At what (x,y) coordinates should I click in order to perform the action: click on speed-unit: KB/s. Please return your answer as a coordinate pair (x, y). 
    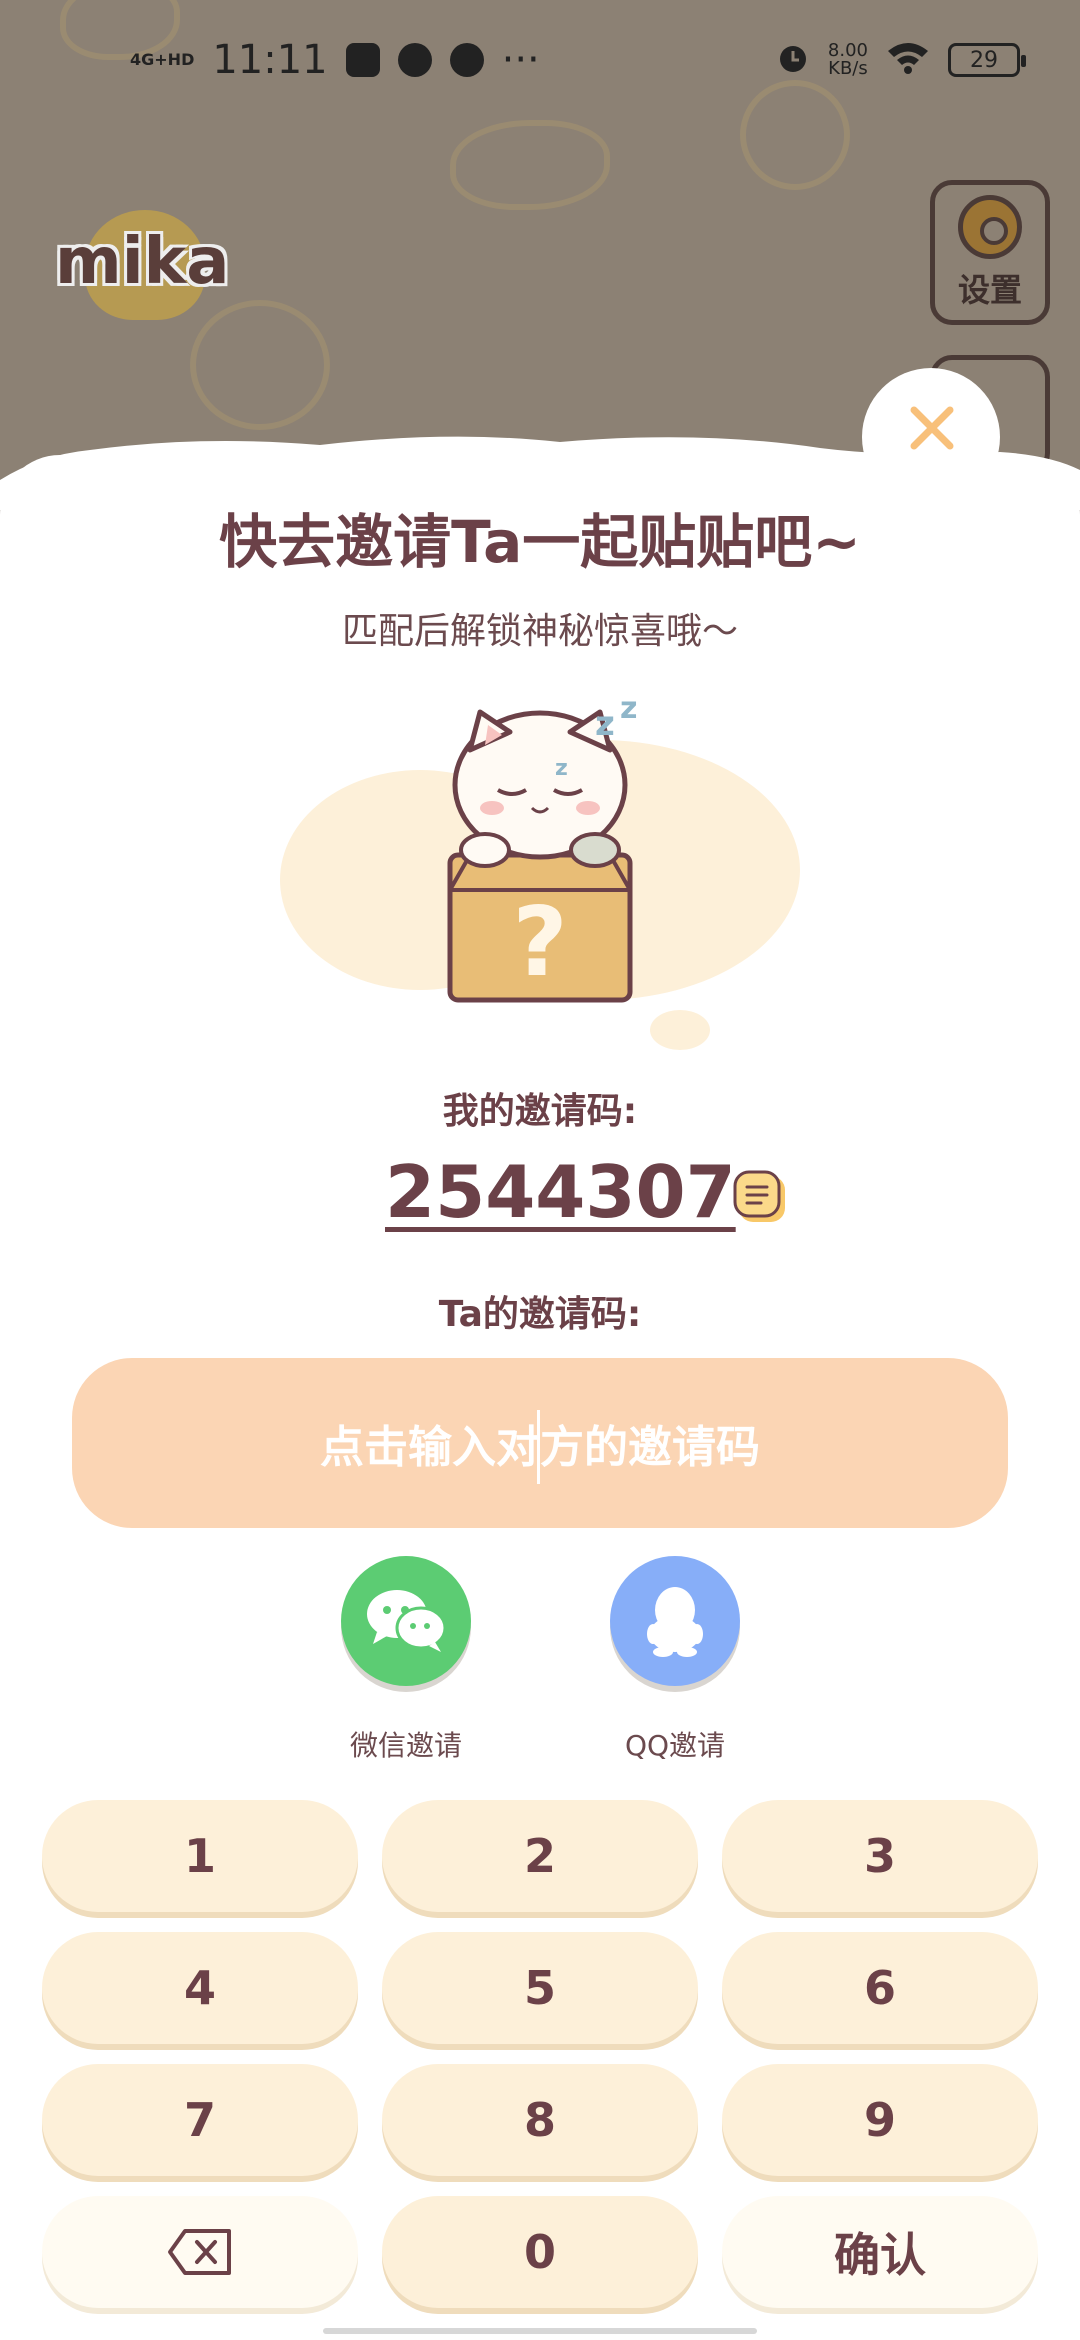
    Looking at the image, I should click on (848, 68).